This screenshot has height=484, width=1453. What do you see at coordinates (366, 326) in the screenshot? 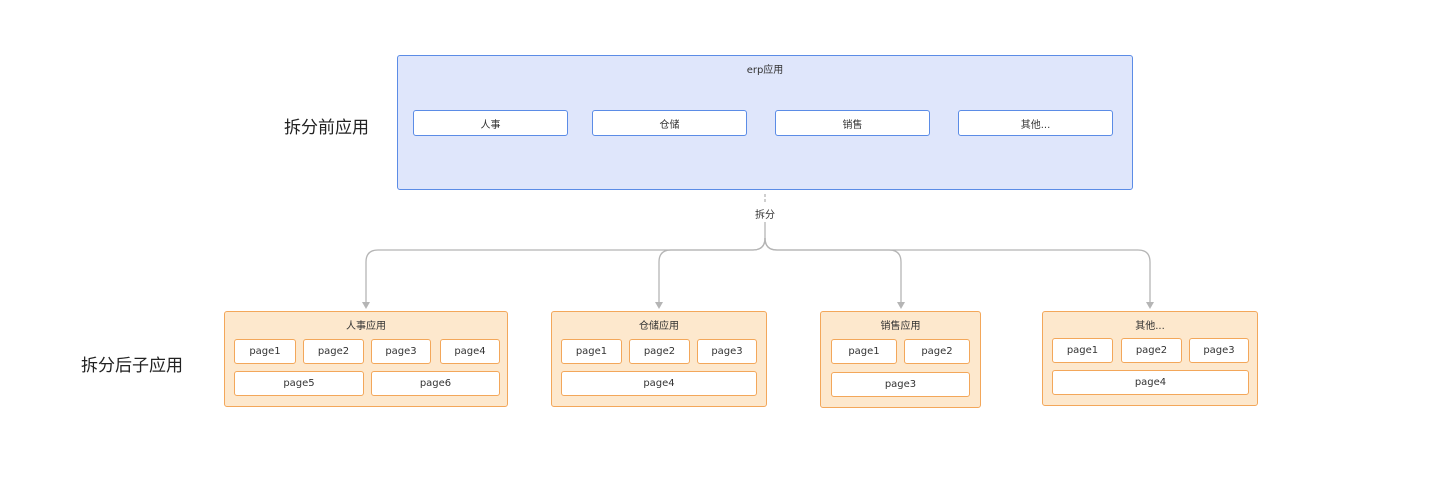
I see `subapp-hr-title: 人事应用` at bounding box center [366, 326].